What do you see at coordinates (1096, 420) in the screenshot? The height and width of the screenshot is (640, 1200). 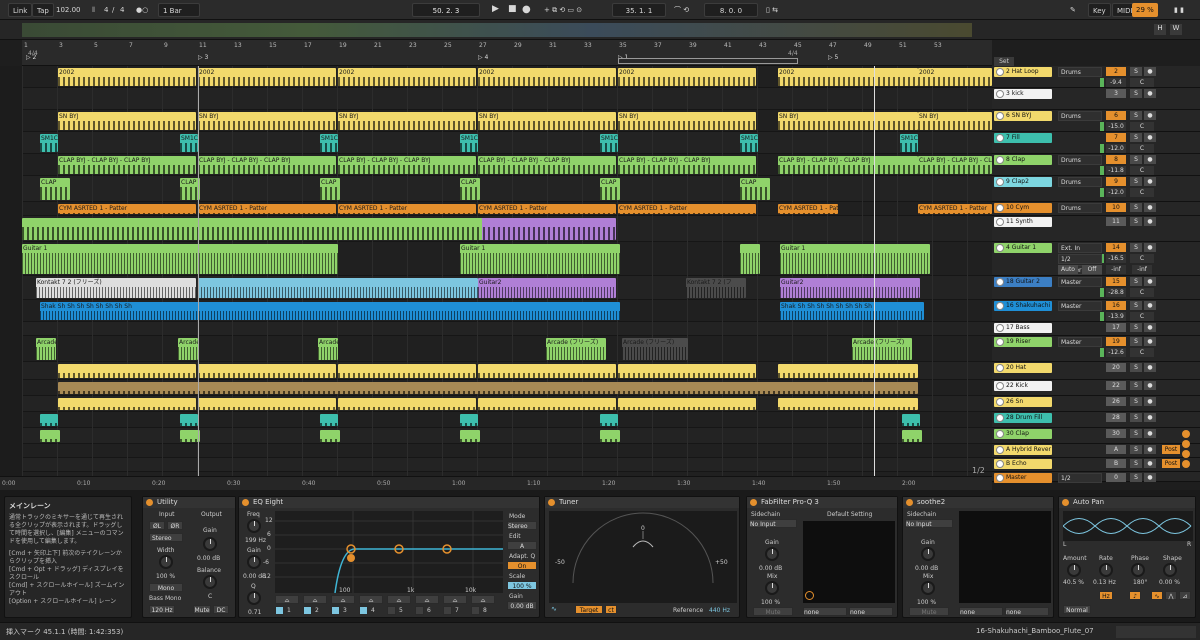 I see `mixer-track: 28 Drum Fill 28 S ●` at bounding box center [1096, 420].